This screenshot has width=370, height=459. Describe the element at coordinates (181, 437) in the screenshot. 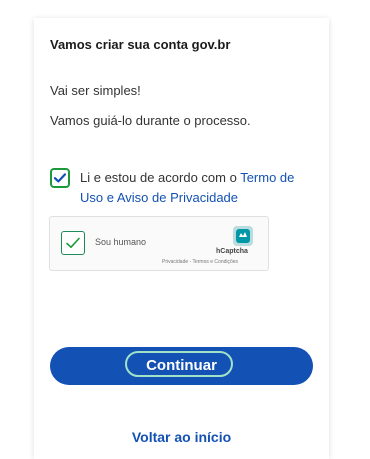

I see `back-to-start-button: Voltar ao início` at that location.